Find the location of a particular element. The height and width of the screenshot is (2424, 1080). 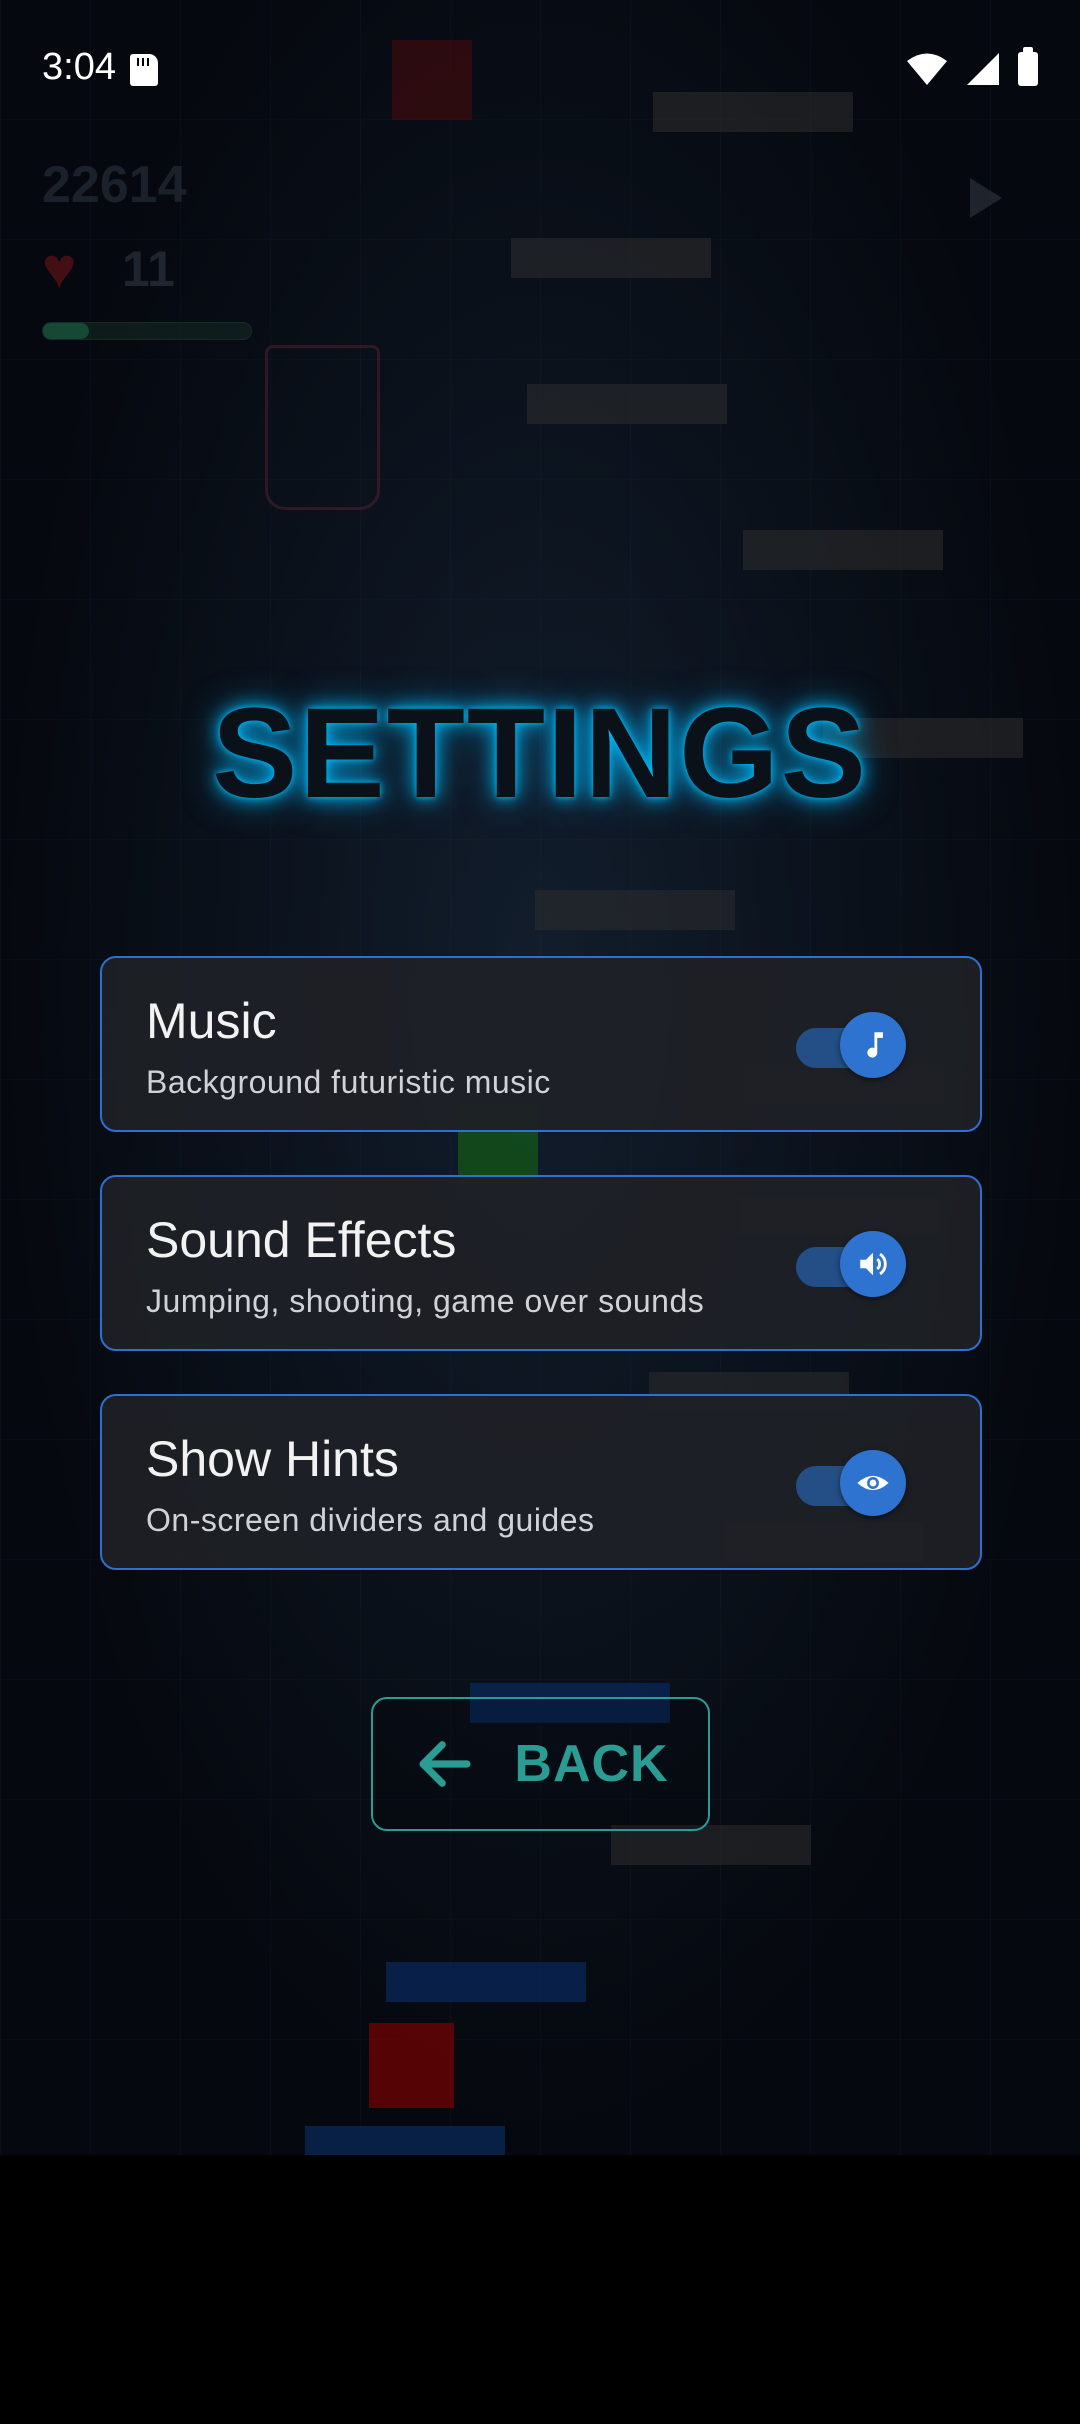

background-red-block is located at coordinates (411, 2065).